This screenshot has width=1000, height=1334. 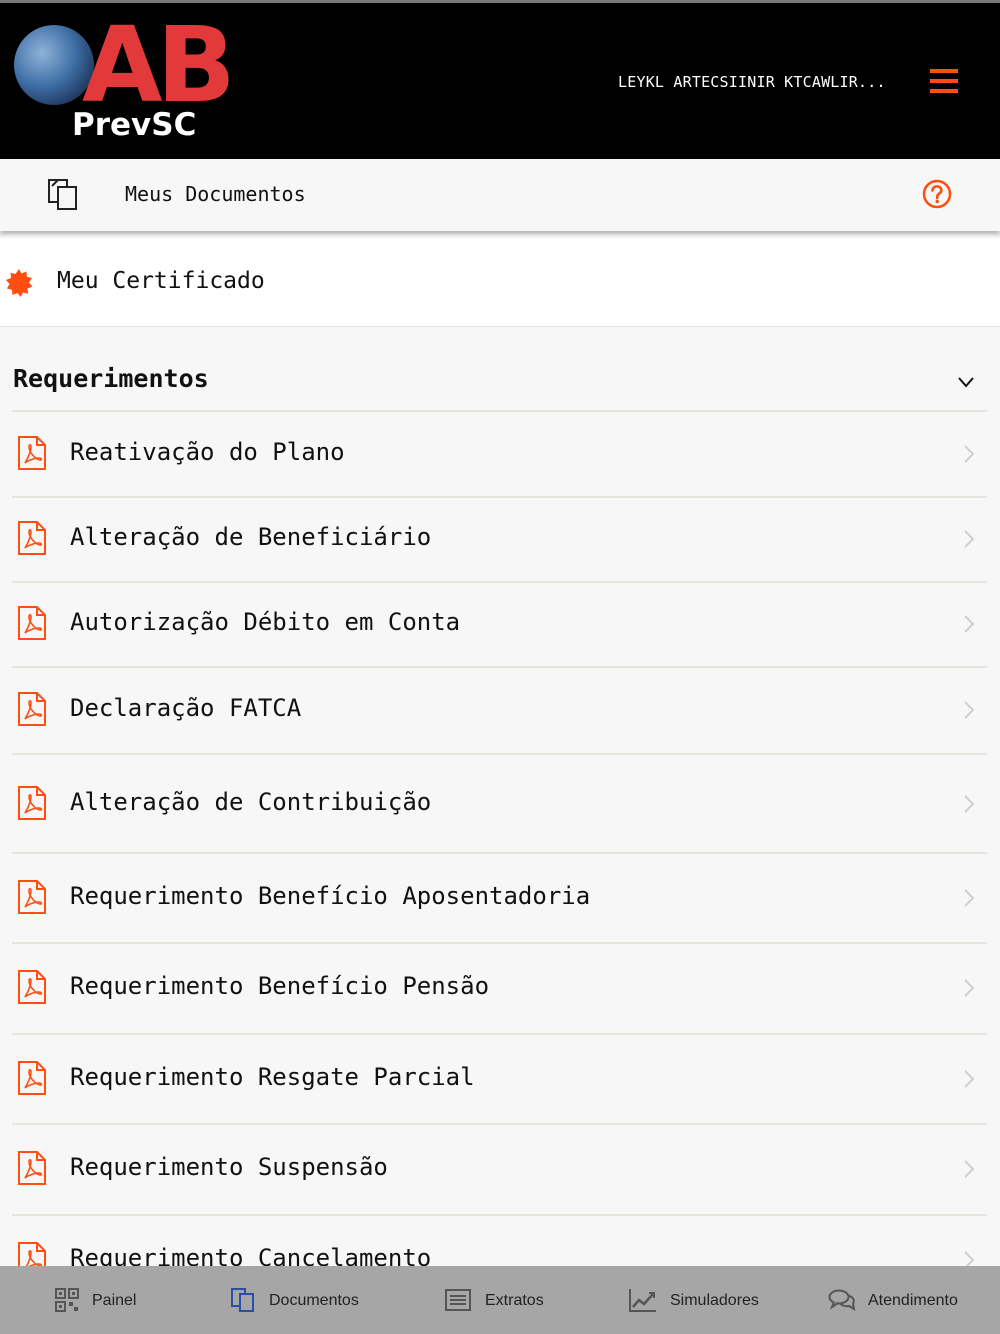 What do you see at coordinates (111, 378) in the screenshot?
I see `section-title: Requerimentos` at bounding box center [111, 378].